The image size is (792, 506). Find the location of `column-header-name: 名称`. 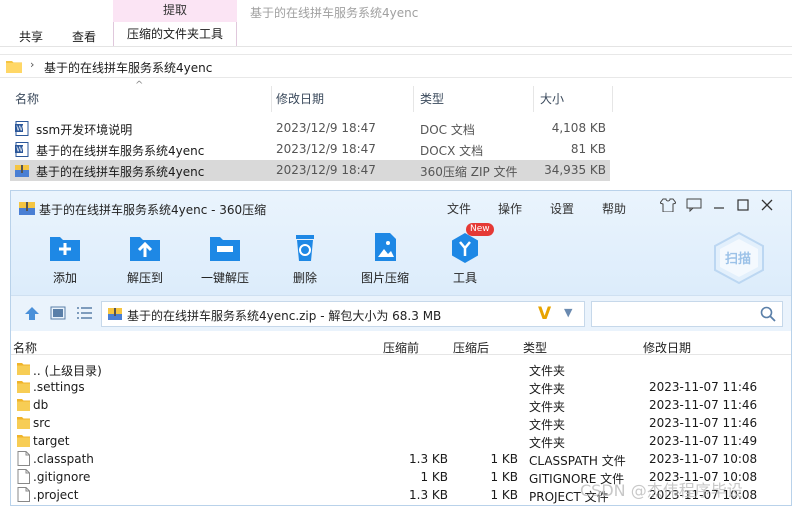

column-header-name: 名称 is located at coordinates (27, 98).